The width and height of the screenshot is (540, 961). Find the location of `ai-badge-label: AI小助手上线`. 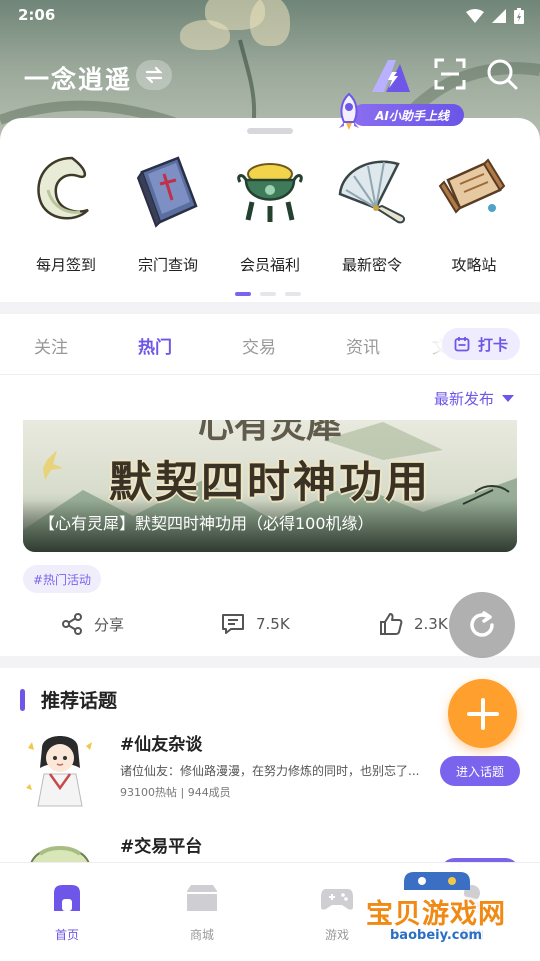

ai-badge-label: AI小助手上线 is located at coordinates (408, 115).